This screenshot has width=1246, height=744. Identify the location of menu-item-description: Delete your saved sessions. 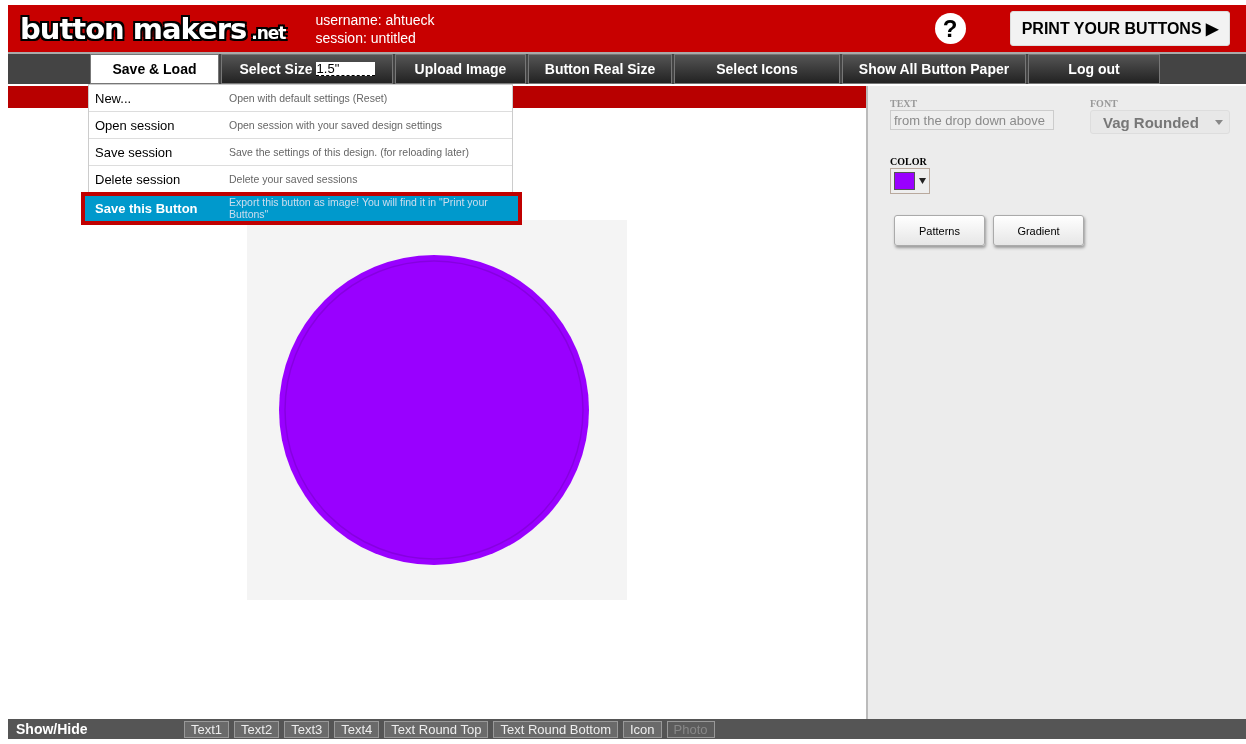
(294, 179).